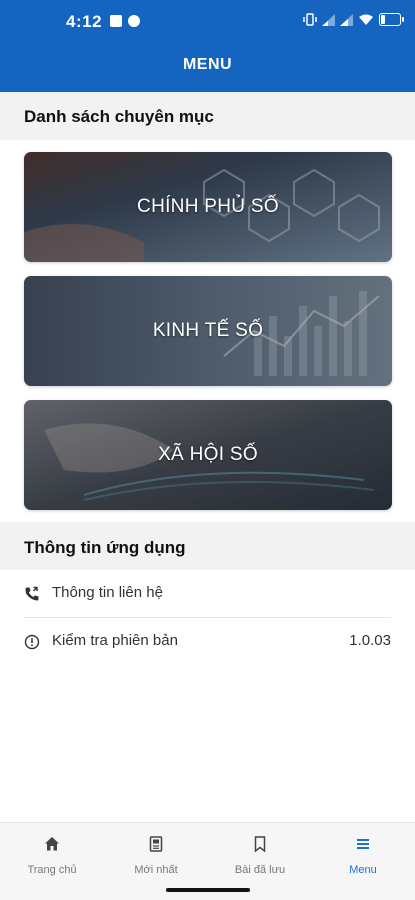 Image resolution: width=415 pixels, height=900 pixels. What do you see at coordinates (353, 19) in the screenshot?
I see `system-icons` at bounding box center [353, 19].